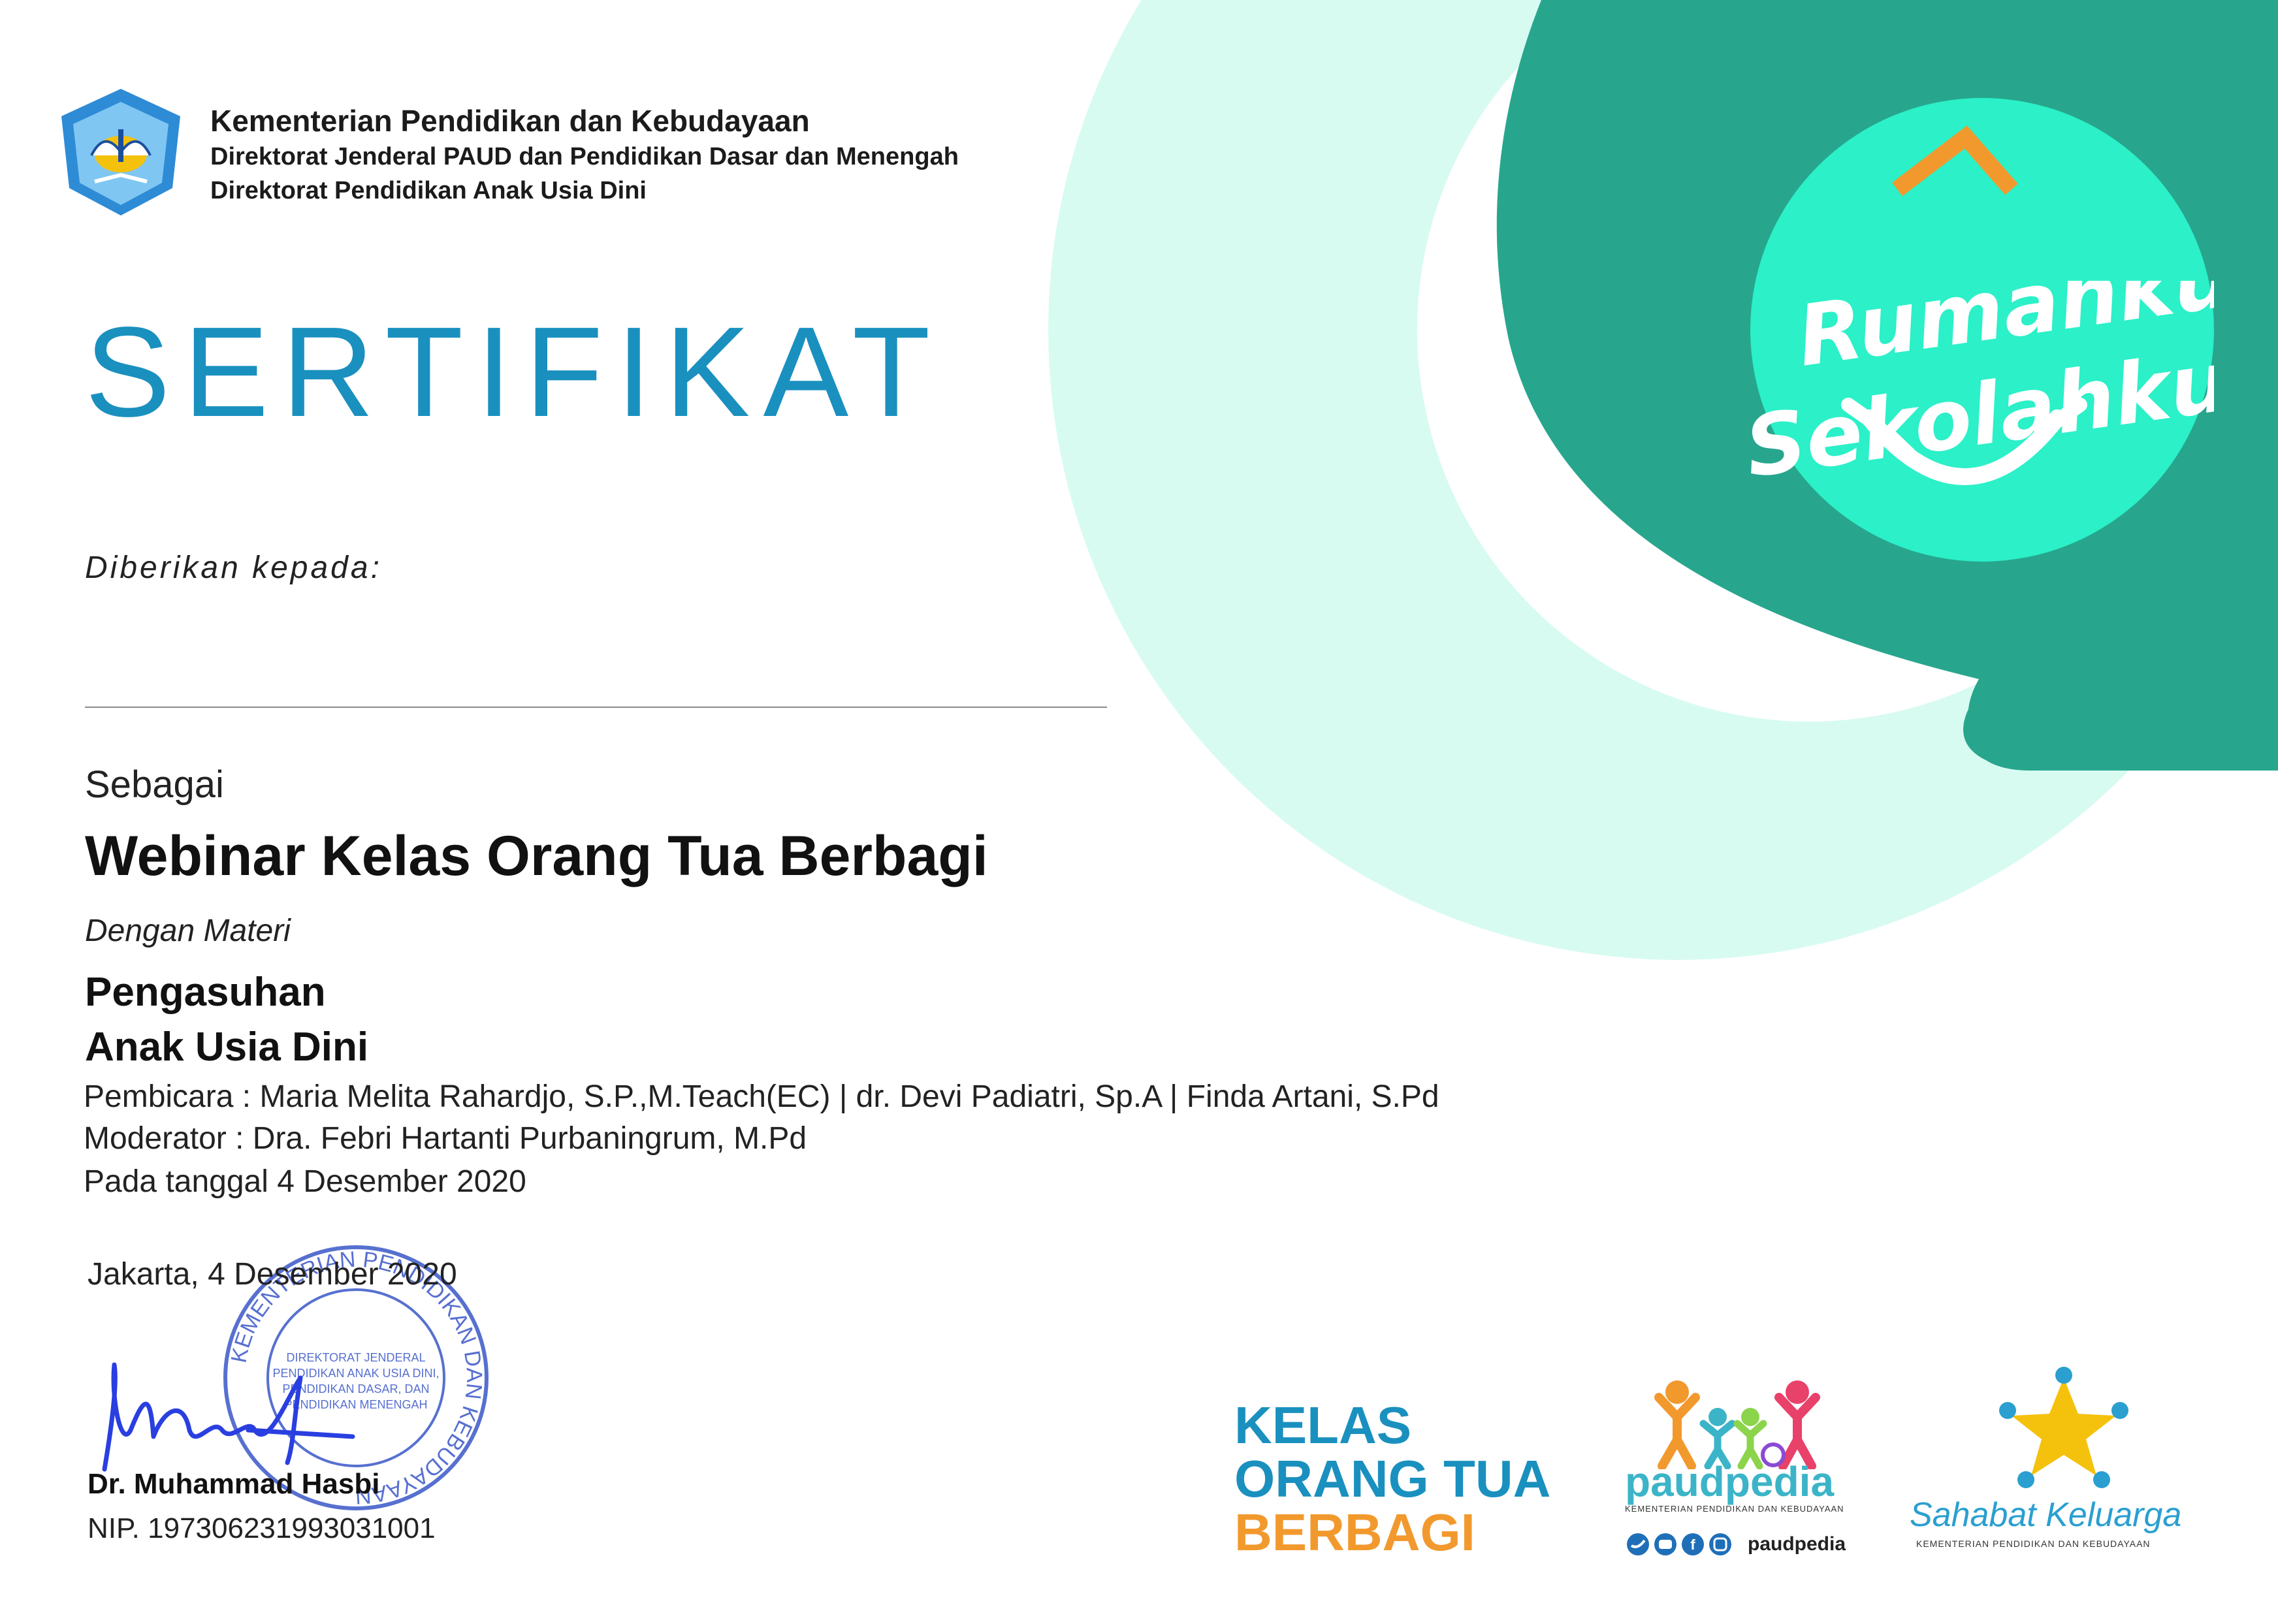 The width and height of the screenshot is (2278, 1624). I want to click on place-date: Jakarta, 4 Desember 2020, so click(272, 1274).